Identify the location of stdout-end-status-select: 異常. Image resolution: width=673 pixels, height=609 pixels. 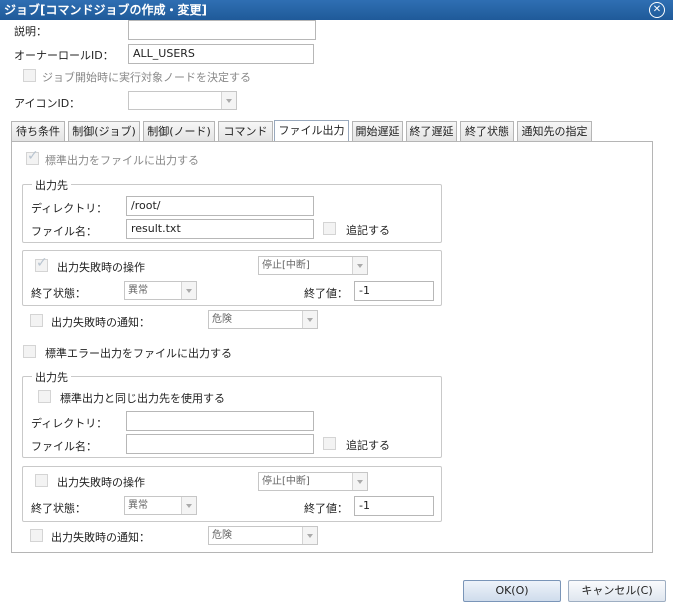
(160, 290).